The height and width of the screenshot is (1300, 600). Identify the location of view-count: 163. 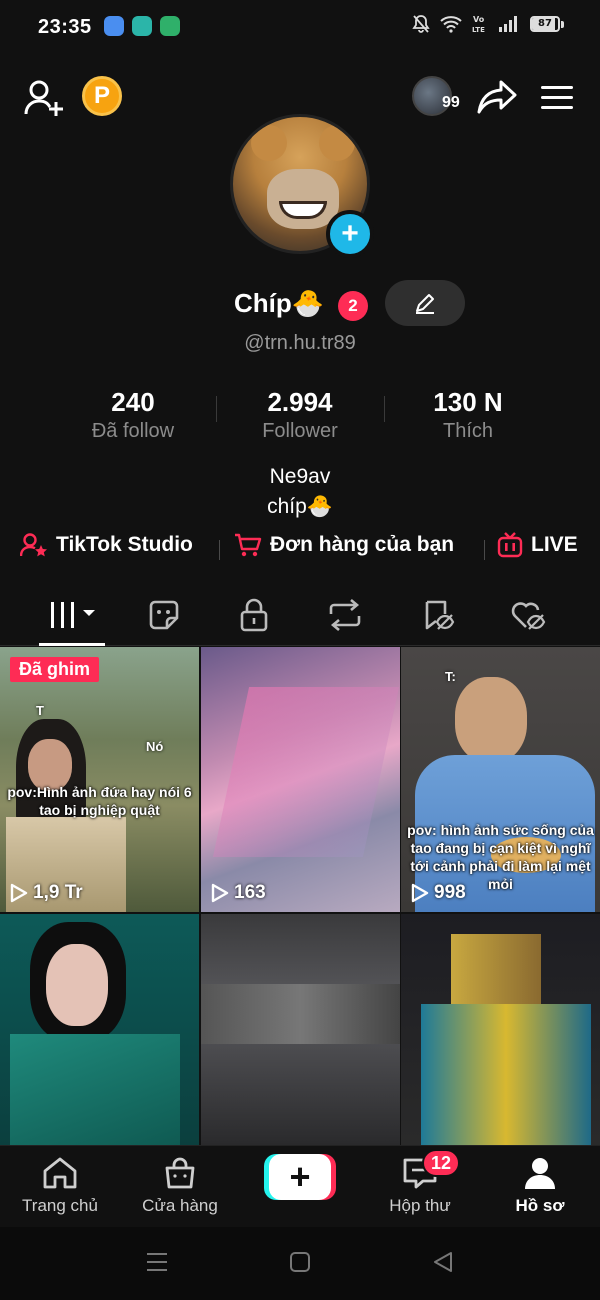
(238, 893).